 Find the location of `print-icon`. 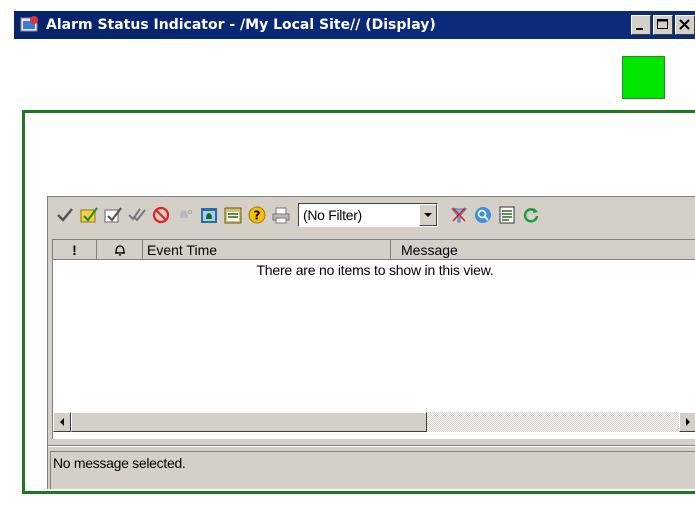

print-icon is located at coordinates (281, 215).